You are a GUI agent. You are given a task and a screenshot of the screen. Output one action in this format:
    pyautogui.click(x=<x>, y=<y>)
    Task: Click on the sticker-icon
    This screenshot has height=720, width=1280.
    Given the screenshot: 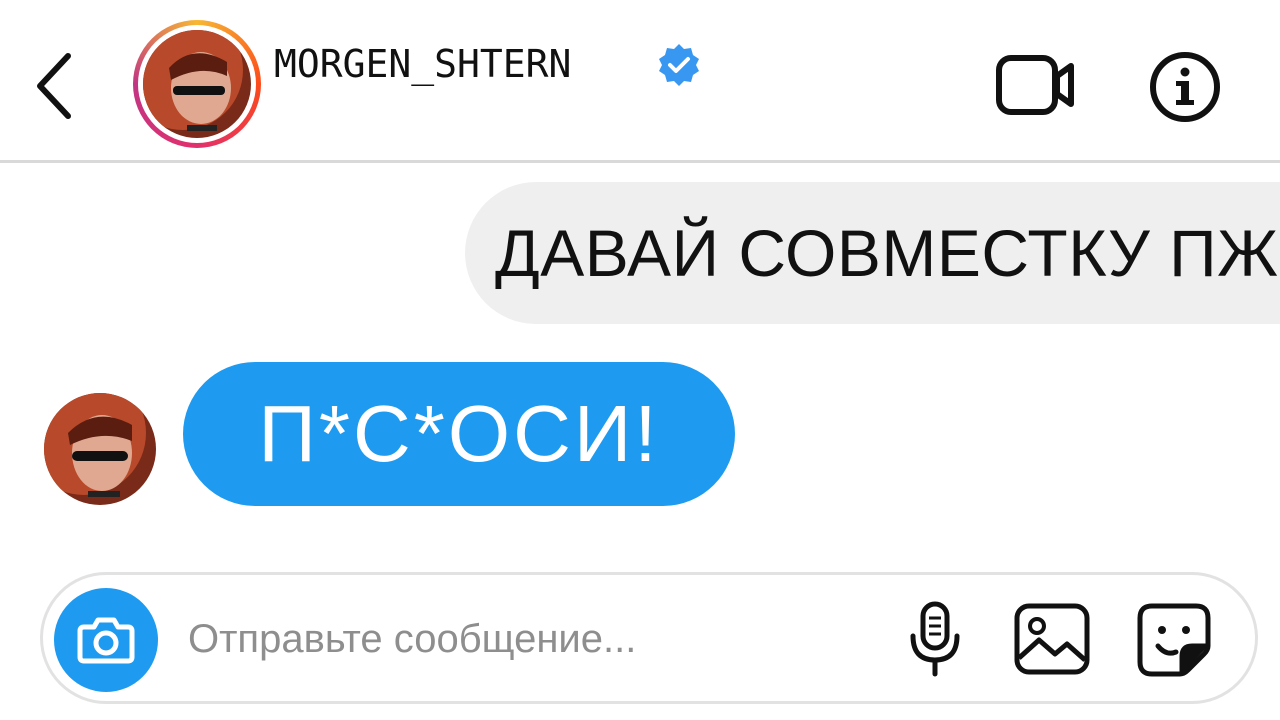 What is the action you would take?
    pyautogui.click(x=1174, y=640)
    